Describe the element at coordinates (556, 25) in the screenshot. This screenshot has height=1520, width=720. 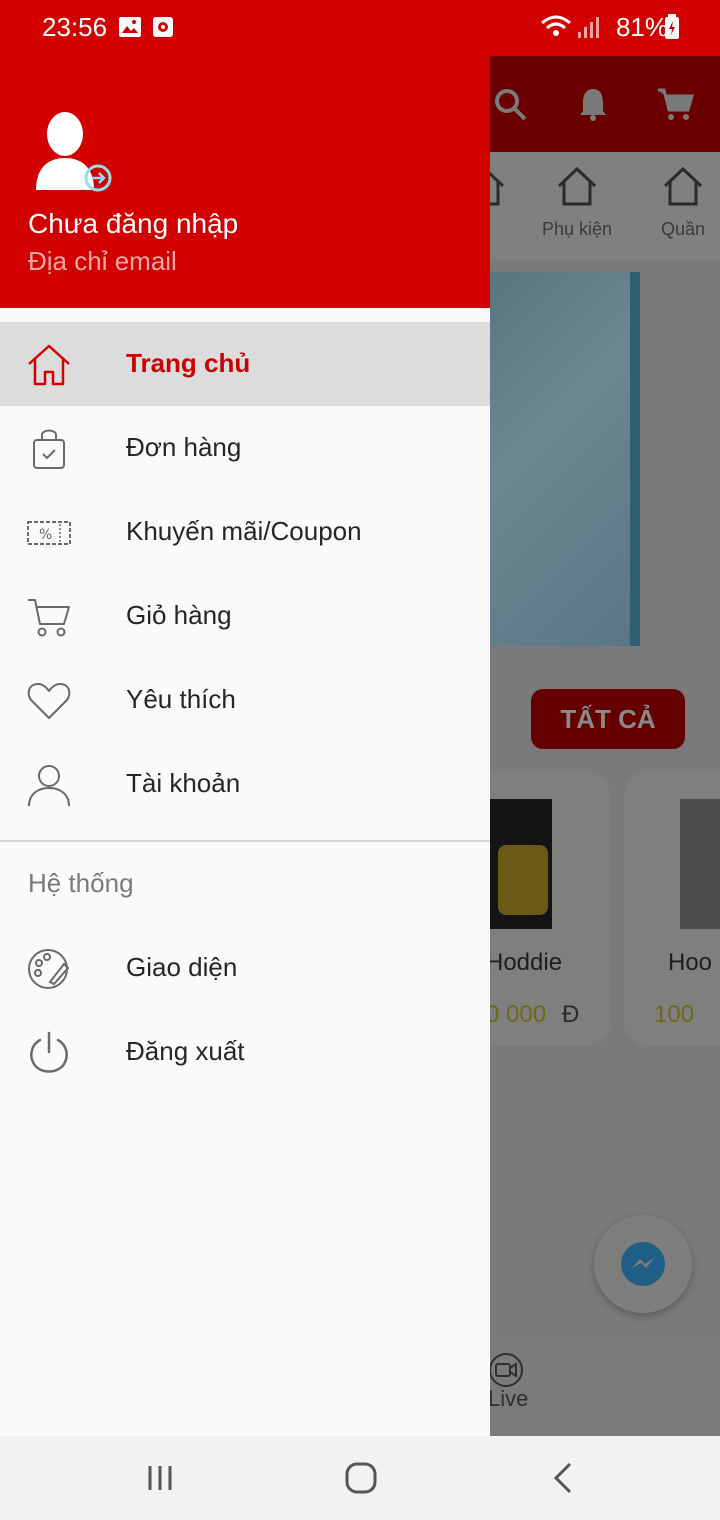
I see `wifi-icon` at that location.